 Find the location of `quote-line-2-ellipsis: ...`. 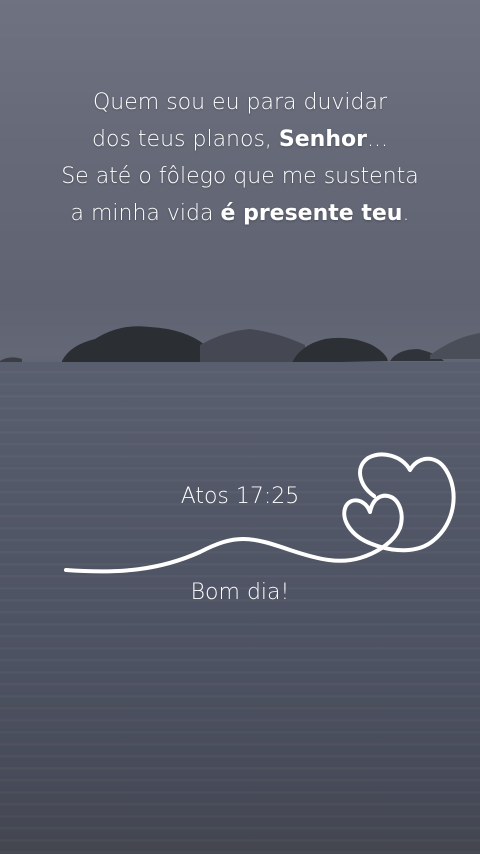

quote-line-2-ellipsis: ... is located at coordinates (377, 139).